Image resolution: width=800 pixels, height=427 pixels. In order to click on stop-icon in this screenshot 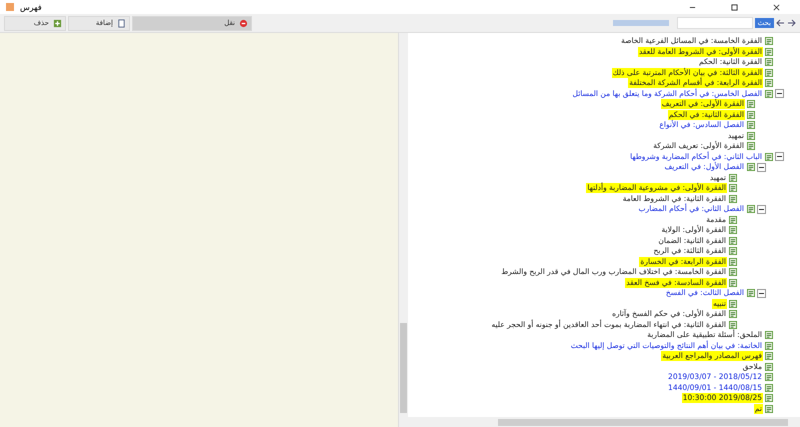, I will do `click(243, 23)`.